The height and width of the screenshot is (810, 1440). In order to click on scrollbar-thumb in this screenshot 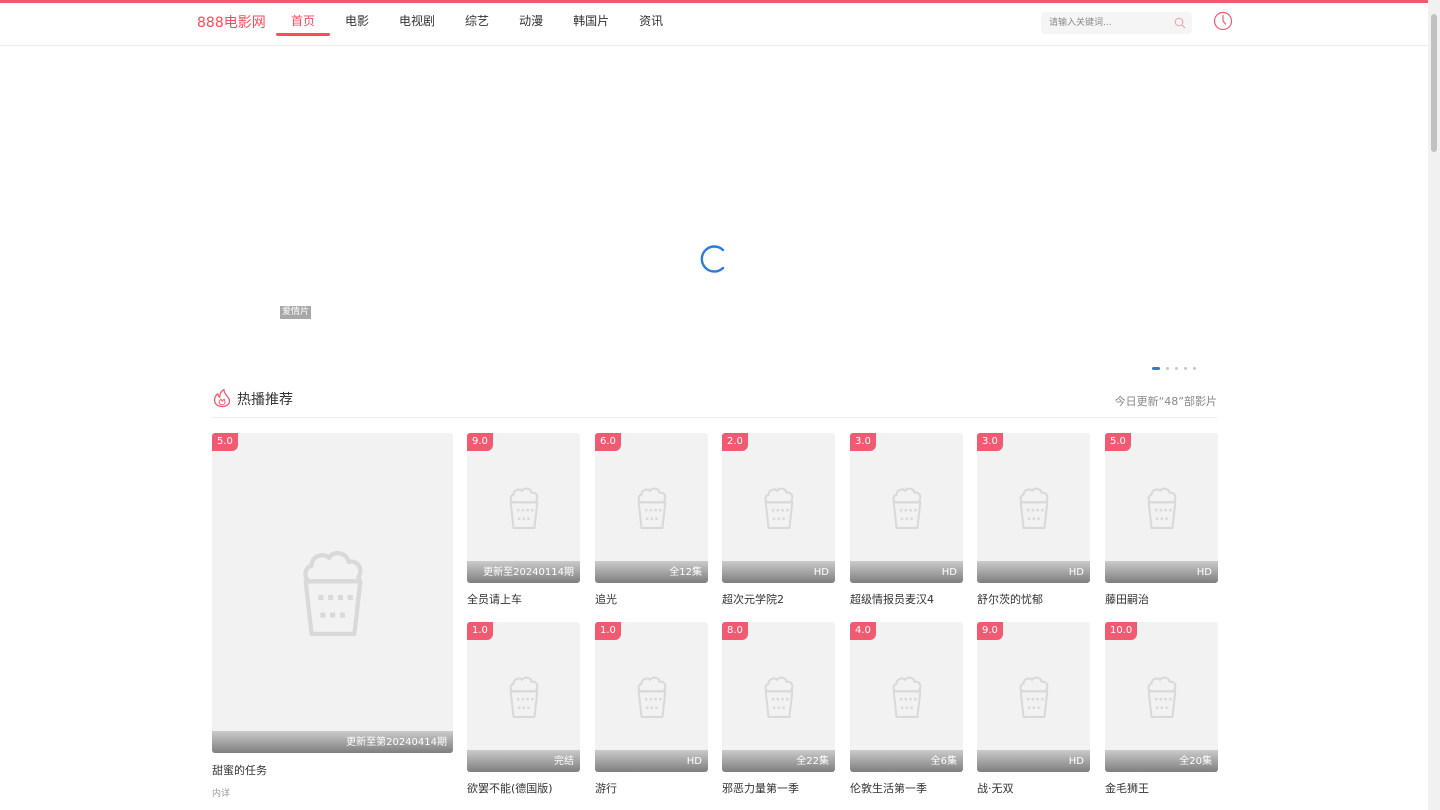, I will do `click(1434, 83)`.